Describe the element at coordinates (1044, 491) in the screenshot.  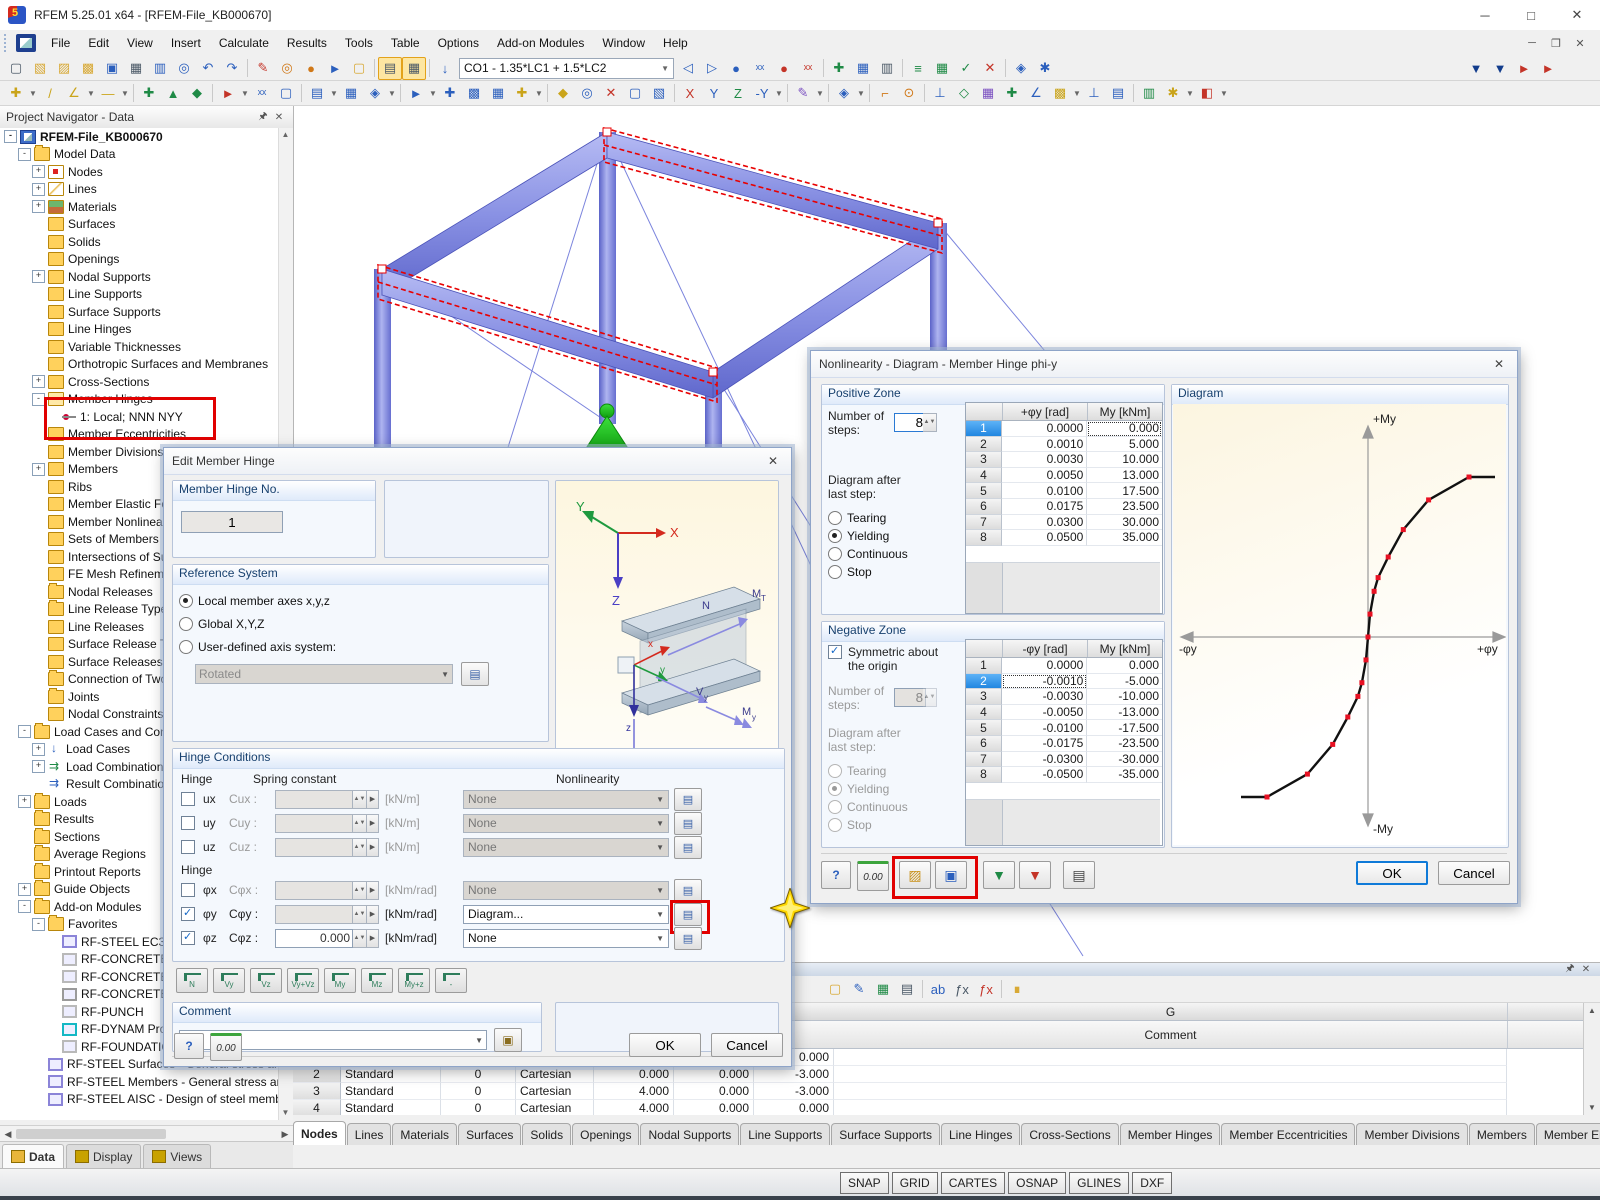
I see `phi-value: 0.0100` at that location.